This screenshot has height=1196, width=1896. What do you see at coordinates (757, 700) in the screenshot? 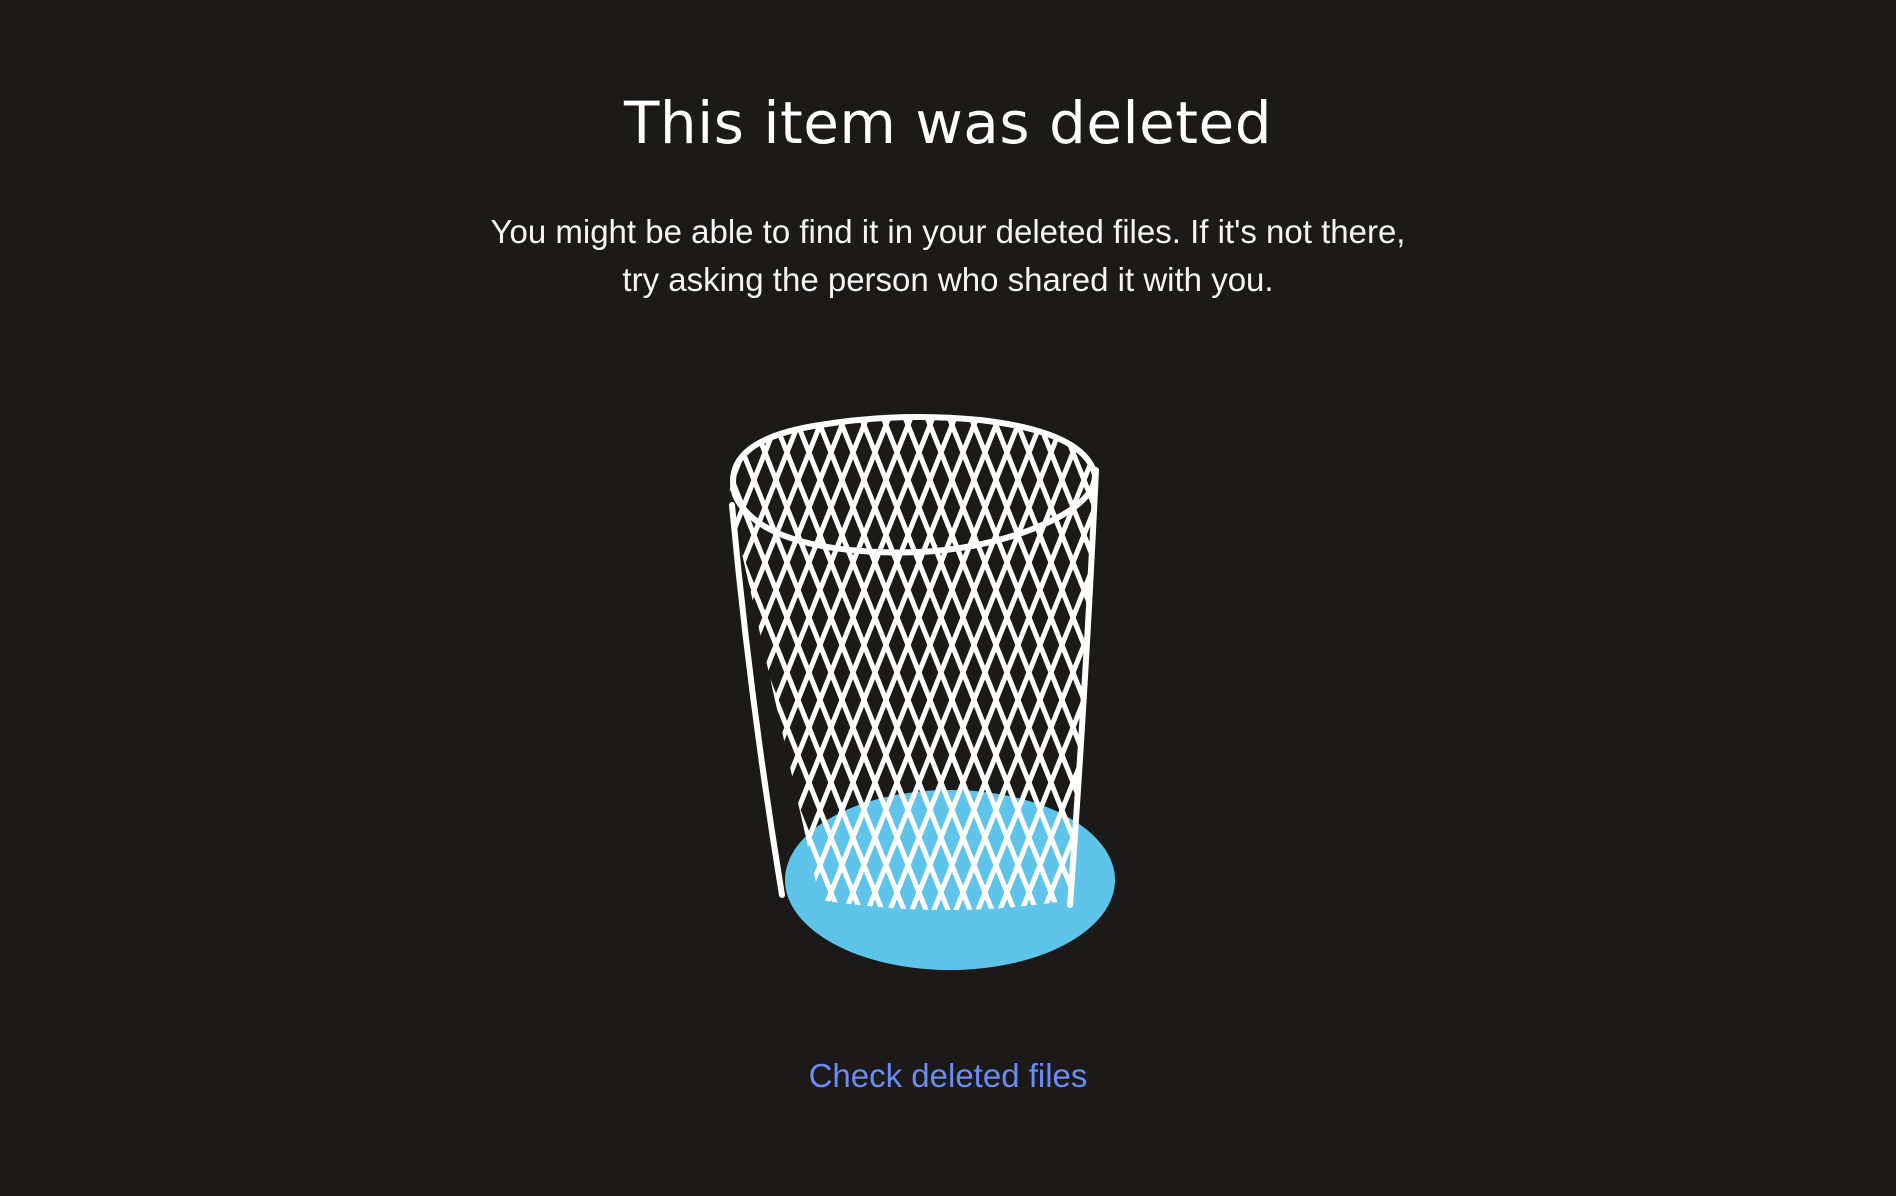
I see `basket-left-side` at bounding box center [757, 700].